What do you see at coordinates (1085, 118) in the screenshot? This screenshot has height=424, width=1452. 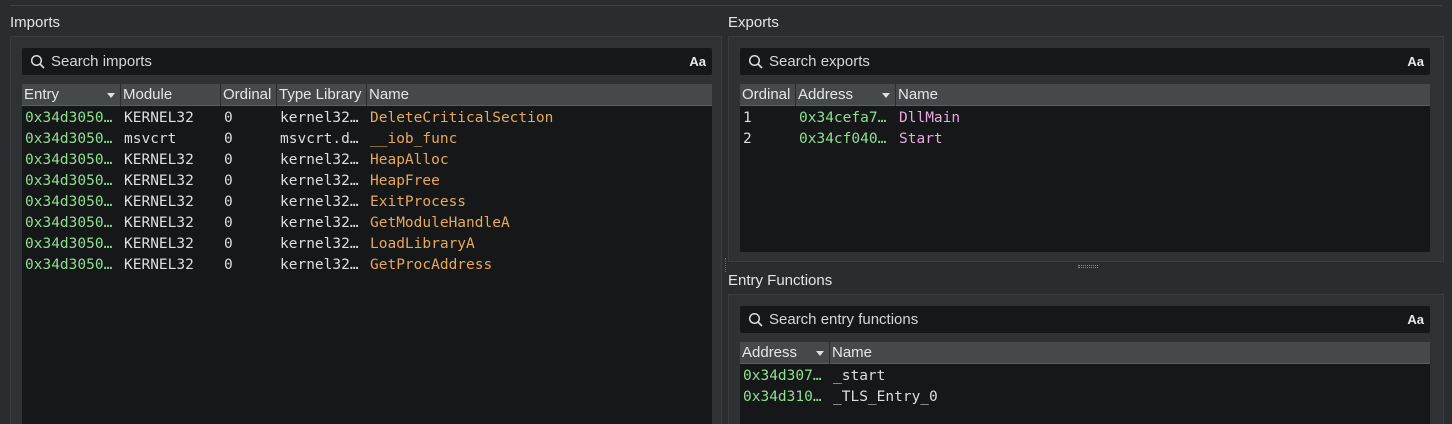 I see `export-row: 1 0x34cefa7… DllMain` at bounding box center [1085, 118].